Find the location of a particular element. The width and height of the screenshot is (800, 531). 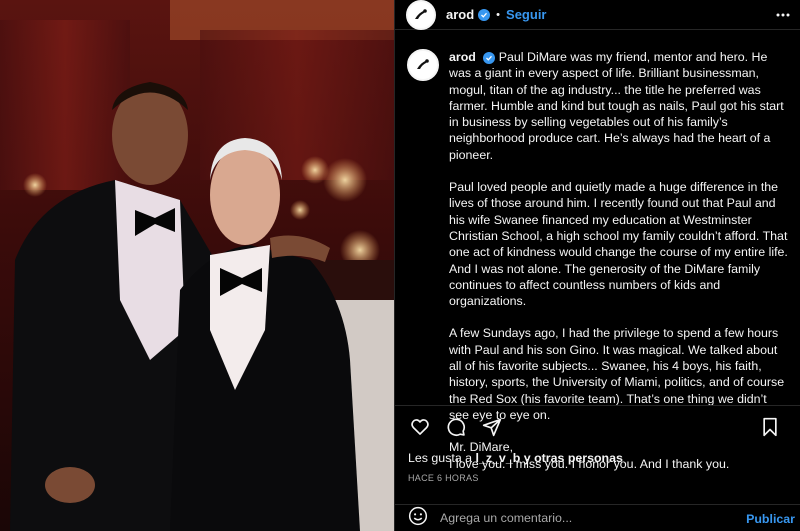

likes-summary: Les gusta a l_z_v_b y otras personas is located at coordinates (515, 458).